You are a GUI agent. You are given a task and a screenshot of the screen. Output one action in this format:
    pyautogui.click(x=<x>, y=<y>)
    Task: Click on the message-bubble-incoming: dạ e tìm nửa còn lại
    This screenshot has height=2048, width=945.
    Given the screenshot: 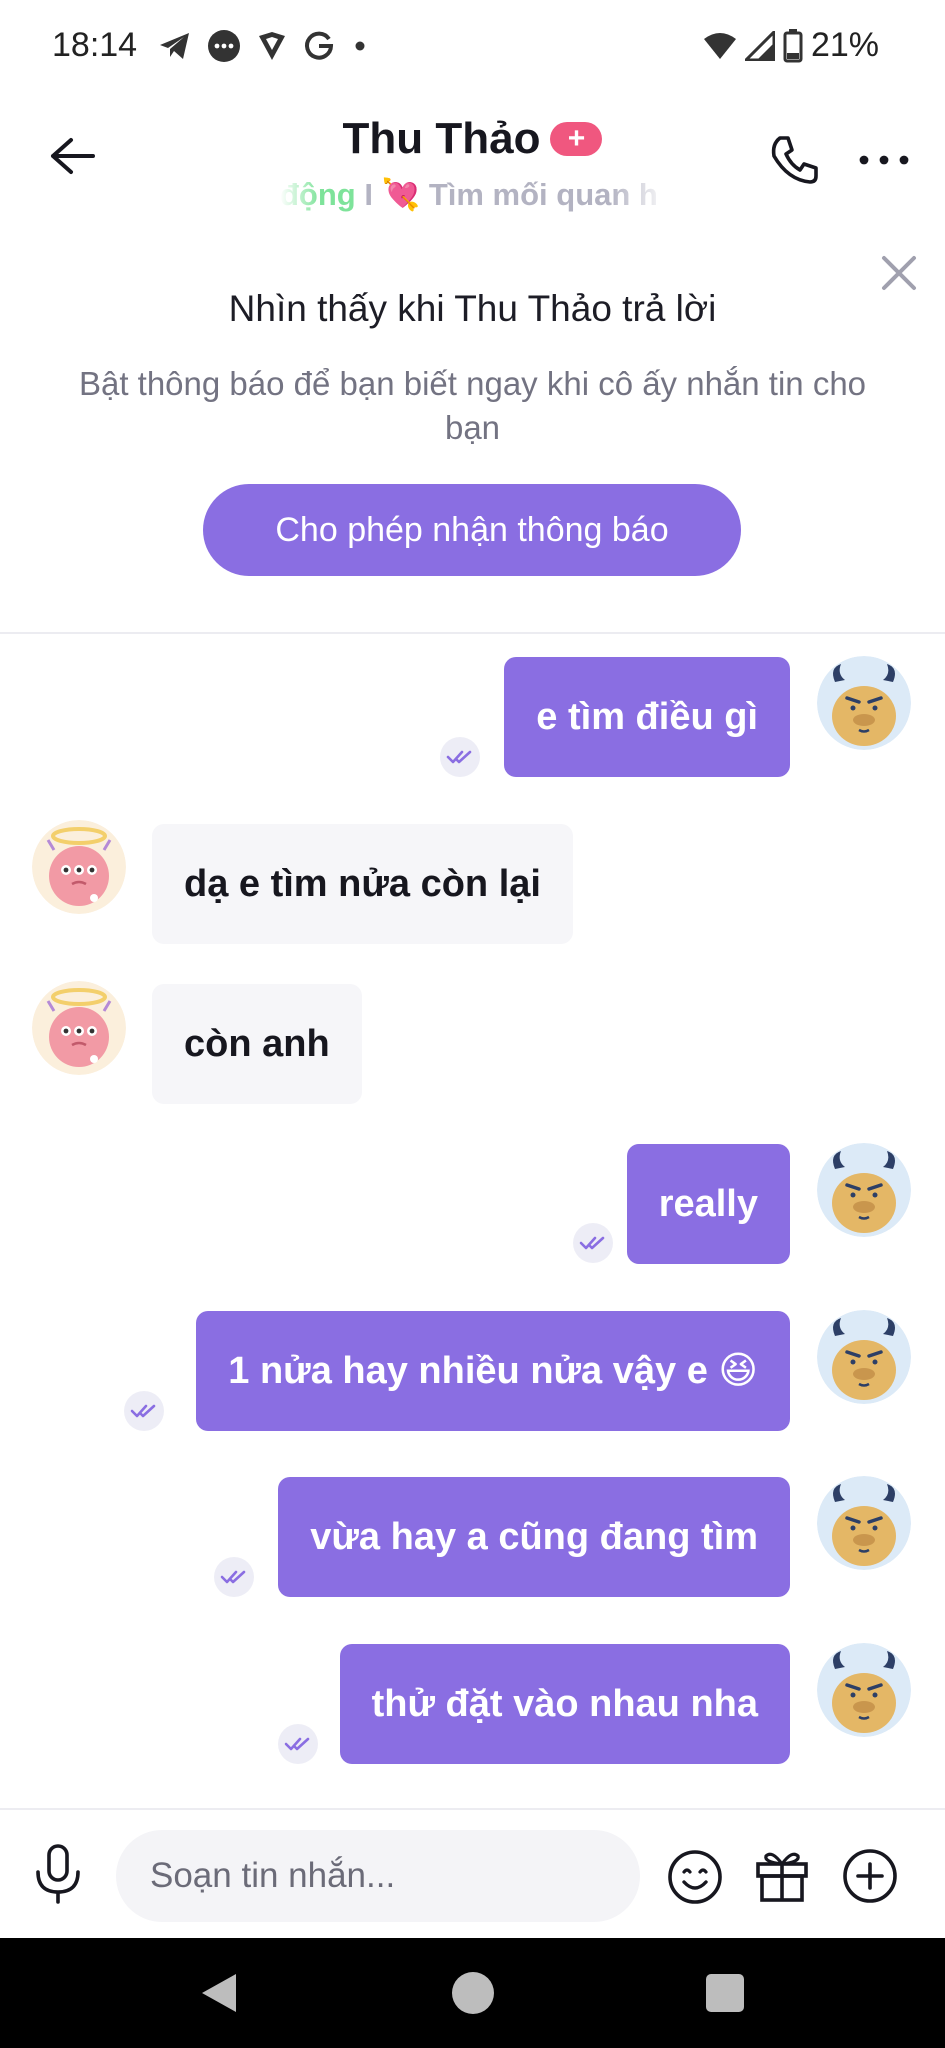 What is the action you would take?
    pyautogui.click(x=362, y=884)
    